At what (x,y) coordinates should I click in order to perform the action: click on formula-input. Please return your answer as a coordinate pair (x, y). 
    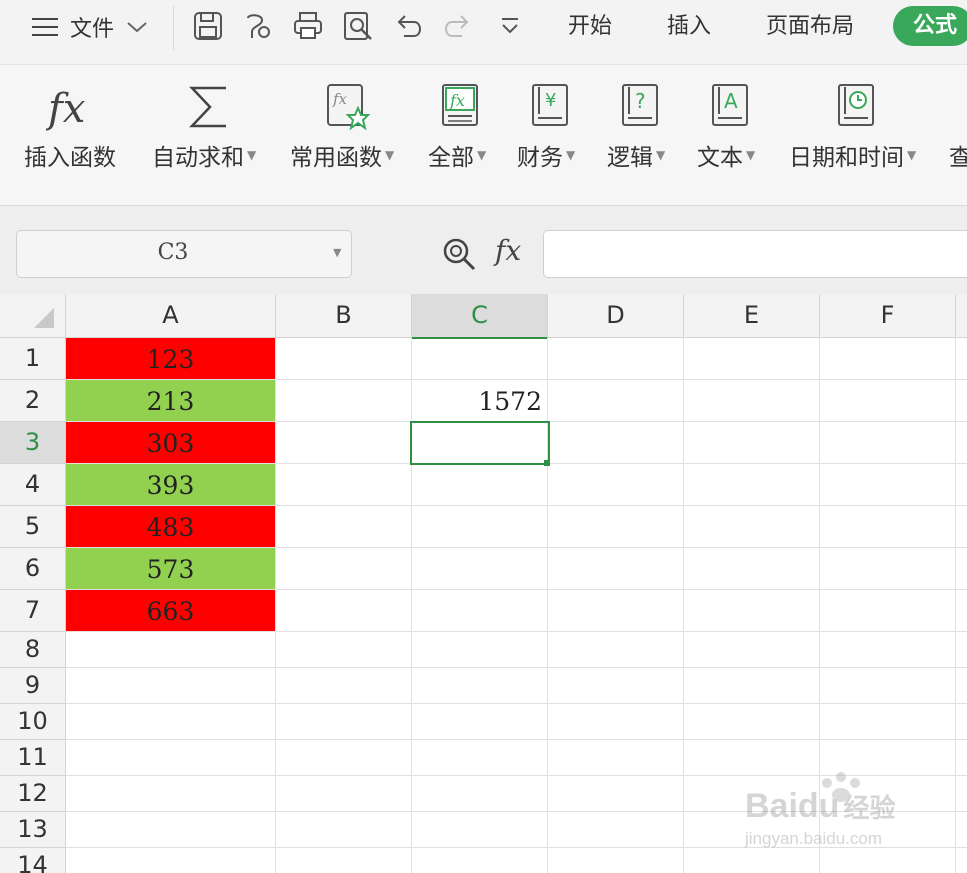
    Looking at the image, I should click on (755, 254).